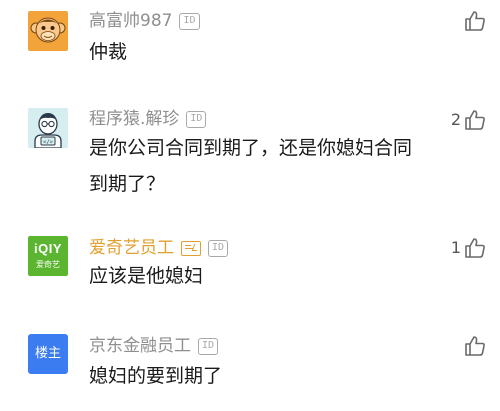 Image resolution: width=500 pixels, height=411 pixels. What do you see at coordinates (455, 247) in the screenshot?
I see `like-count: 1` at bounding box center [455, 247].